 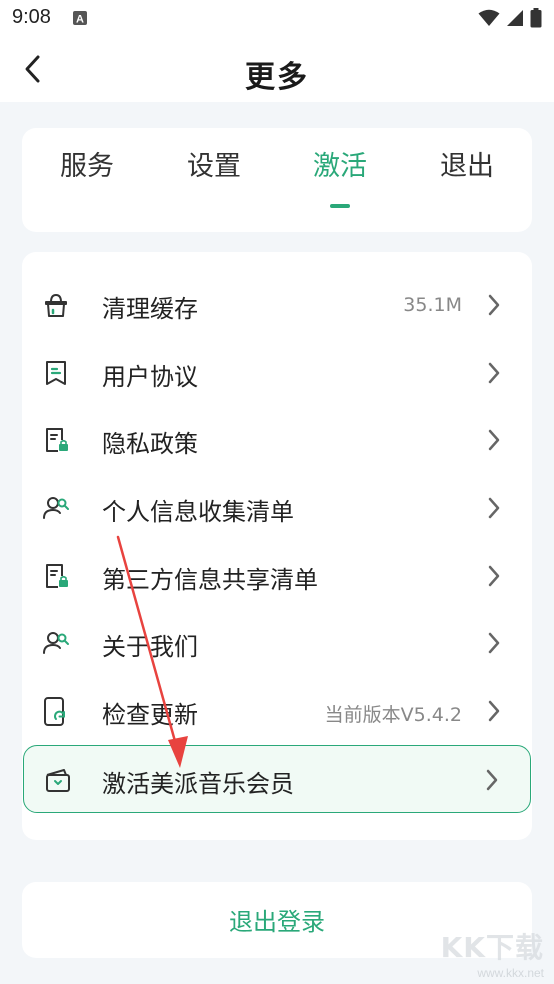 What do you see at coordinates (198, 512) in the screenshot?
I see `row-label: 个人信息收集清单` at bounding box center [198, 512].